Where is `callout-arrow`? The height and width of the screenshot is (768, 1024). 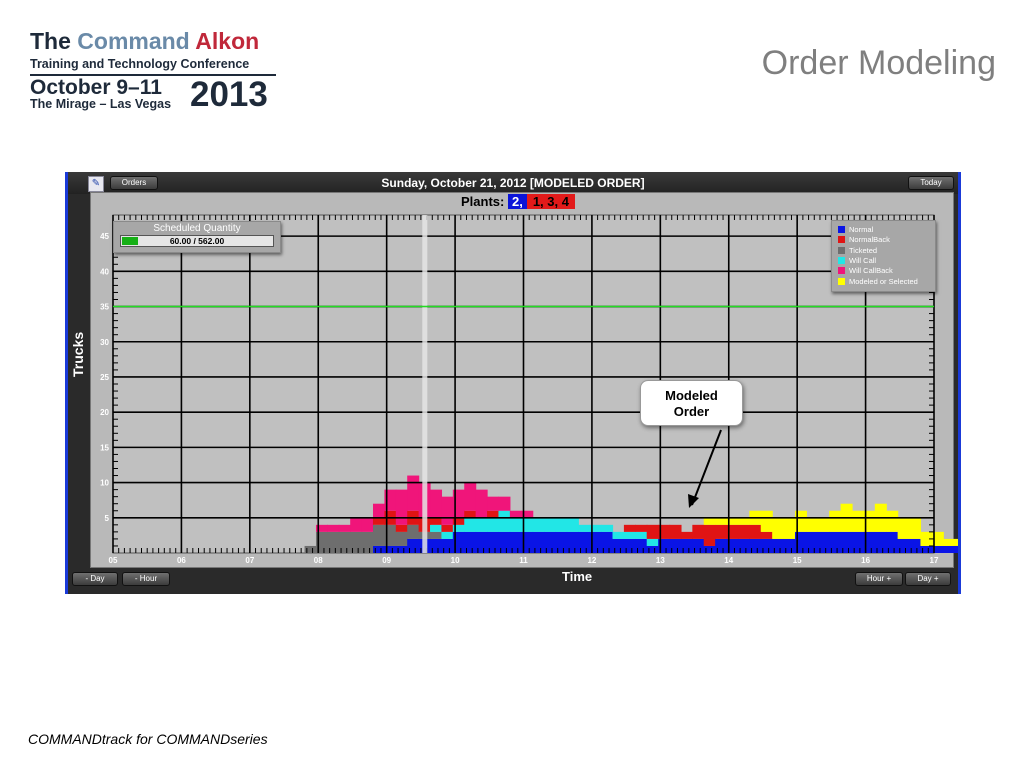 callout-arrow is located at coordinates (705, 468).